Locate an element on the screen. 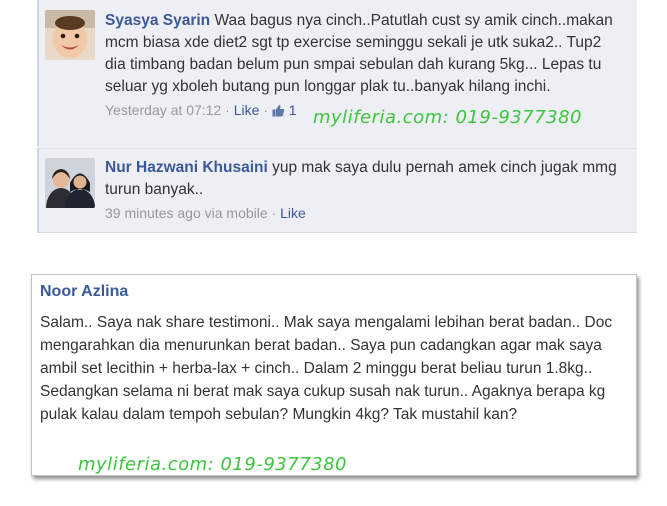  testimonial-author: Noor Azlina is located at coordinates (84, 292).